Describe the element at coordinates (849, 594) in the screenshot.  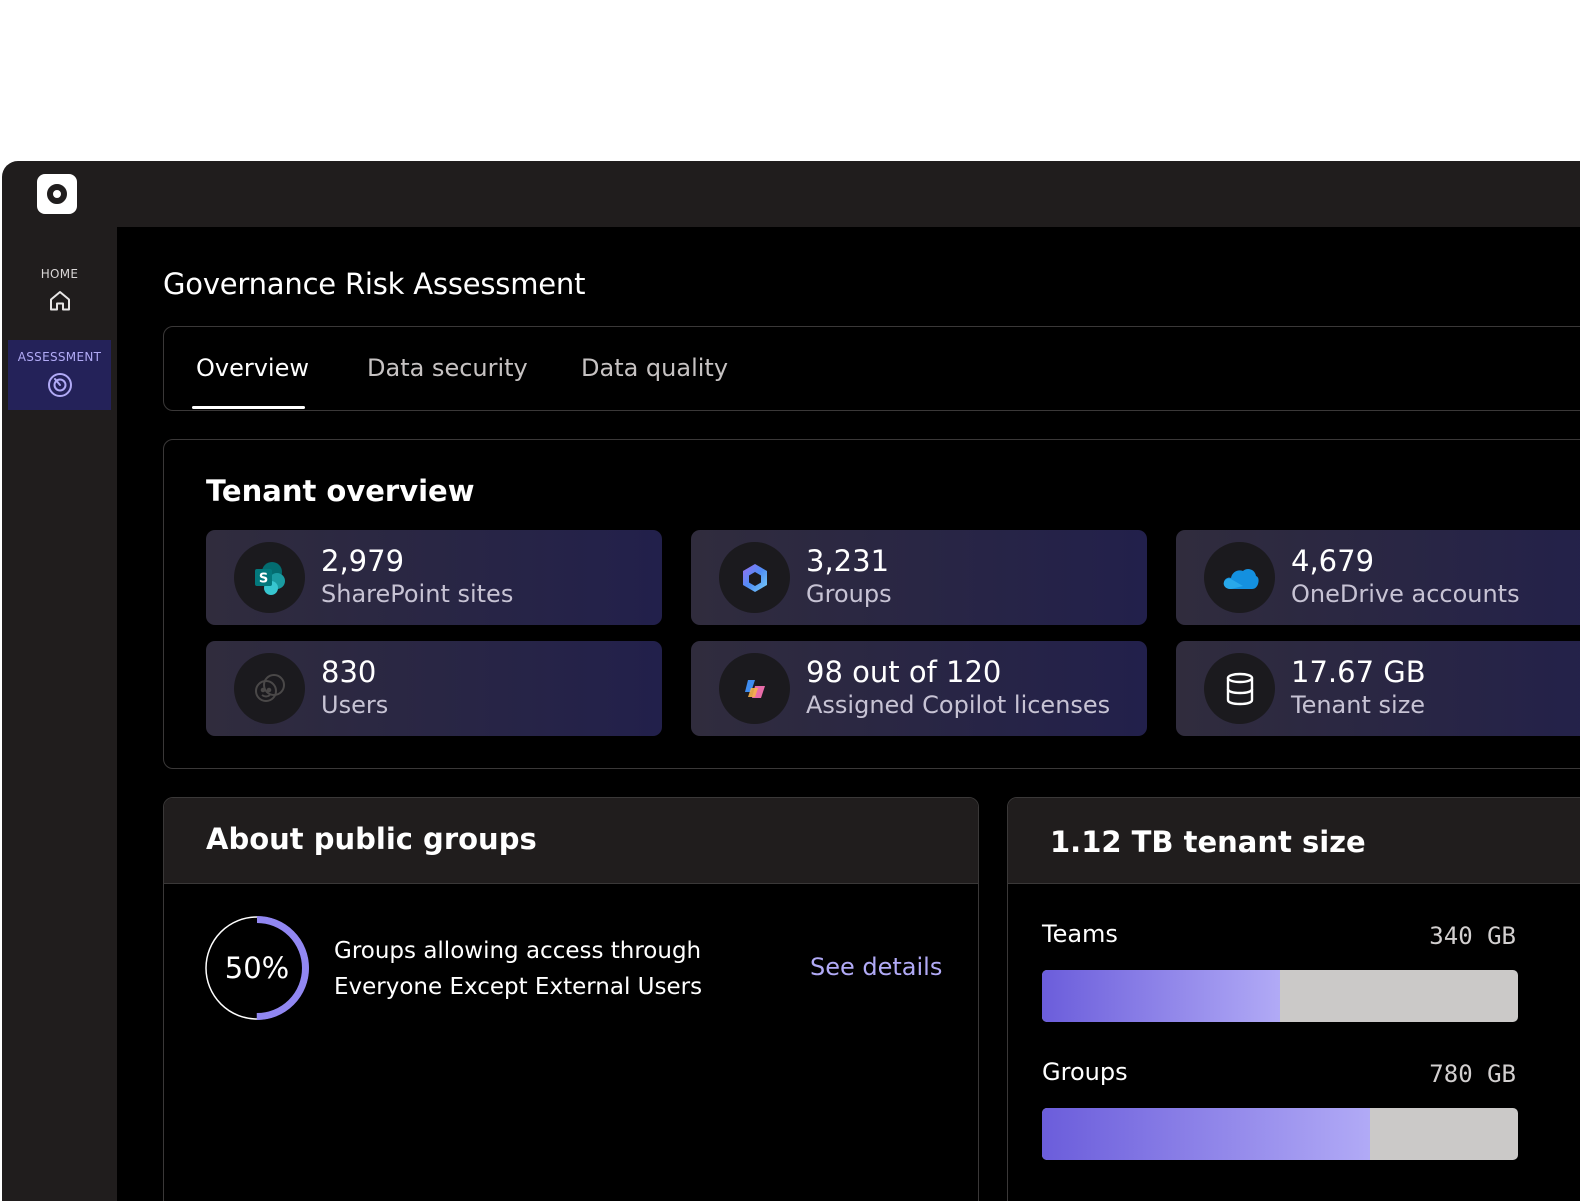
I see `stat-label: Groups` at that location.